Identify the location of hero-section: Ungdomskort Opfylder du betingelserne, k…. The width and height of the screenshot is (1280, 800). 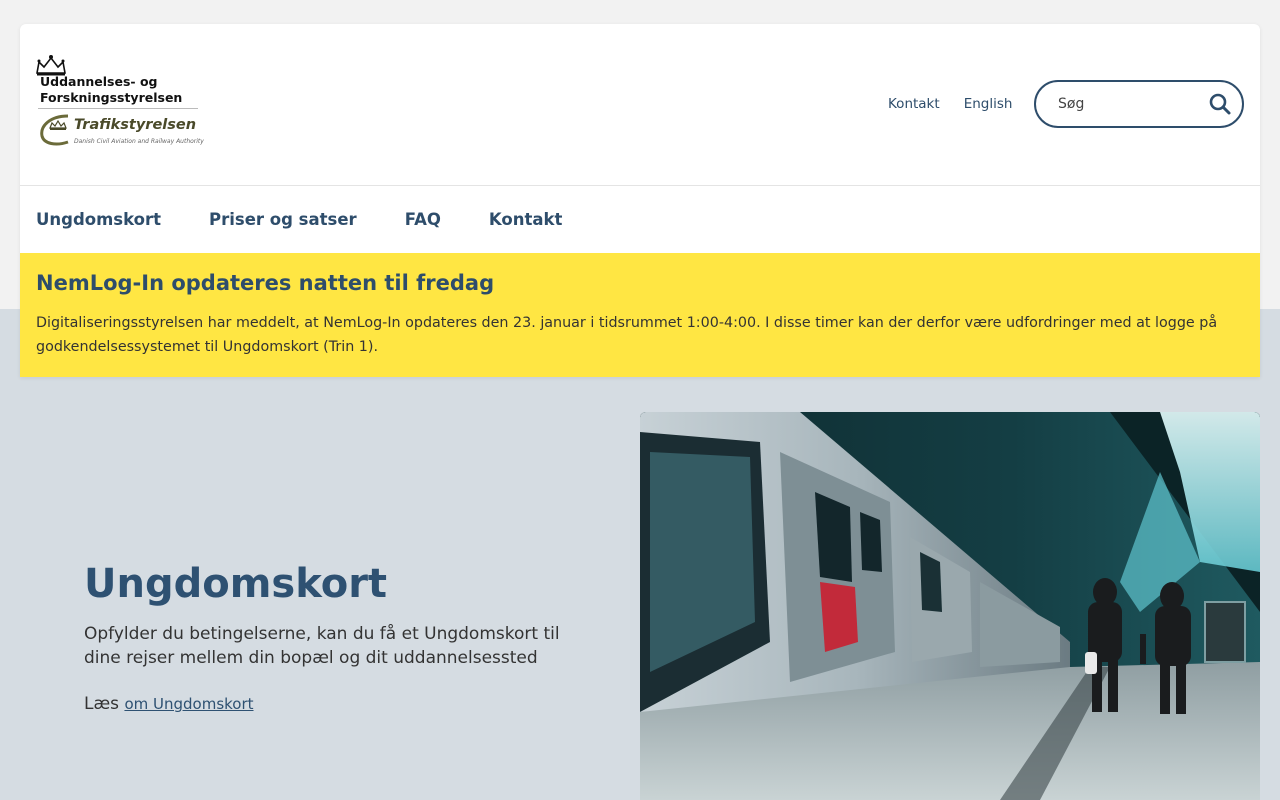
(334, 635).